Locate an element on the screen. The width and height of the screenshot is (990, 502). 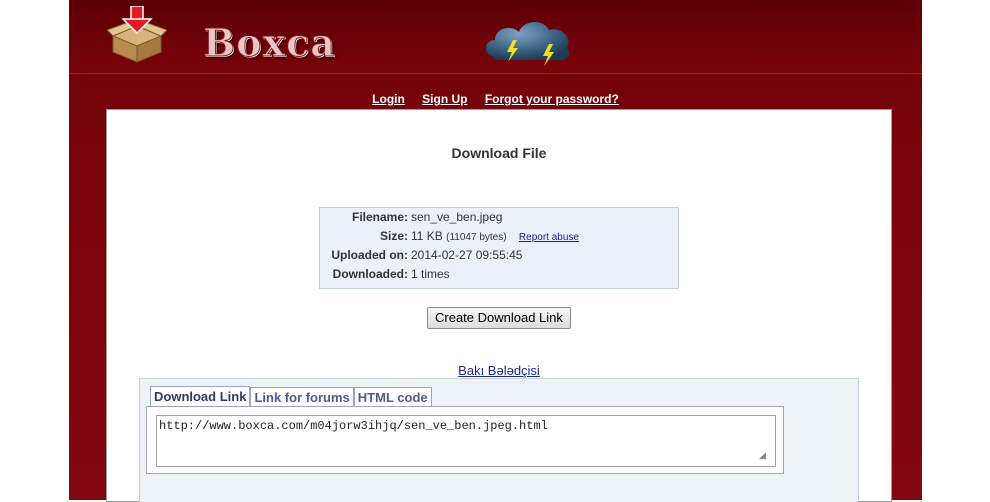
size-value-group: 11 KB (11047 bytes) Report abuse is located at coordinates (495, 236).